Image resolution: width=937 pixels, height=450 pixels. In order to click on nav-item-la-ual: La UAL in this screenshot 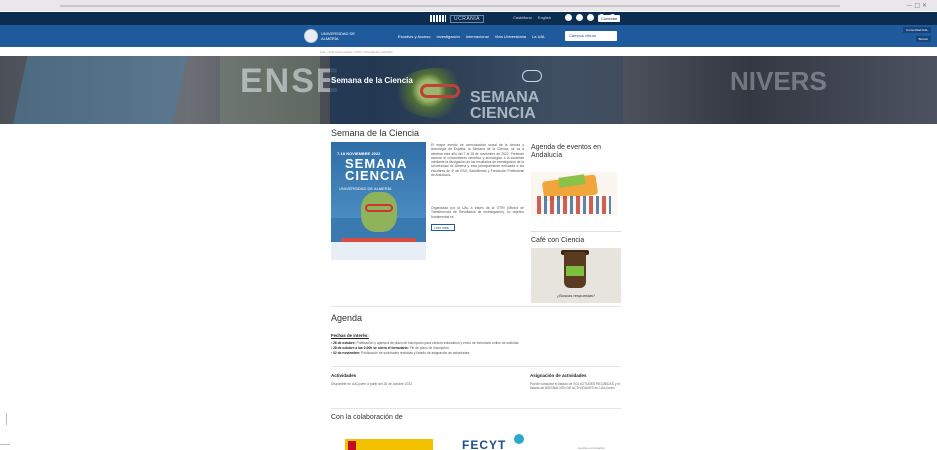, I will do `click(538, 36)`.